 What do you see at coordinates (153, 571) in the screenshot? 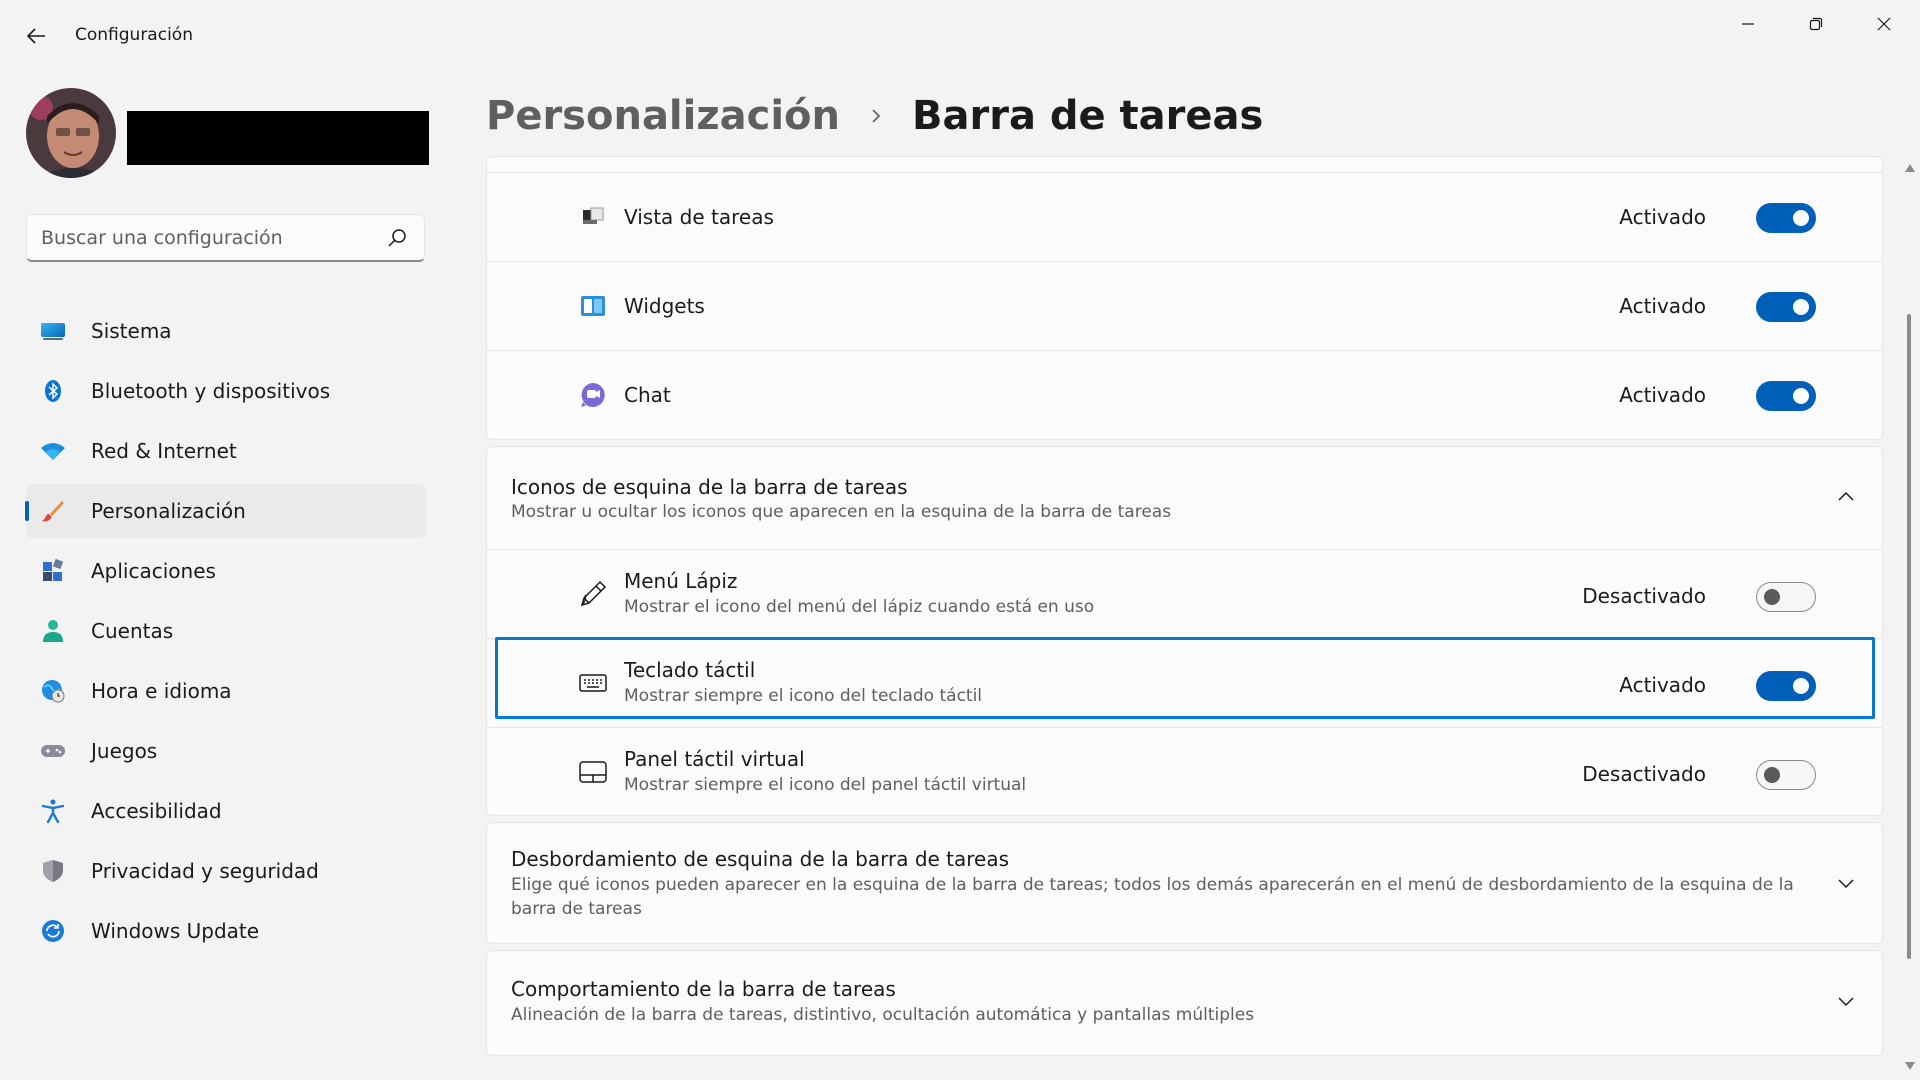
I see `sidebar-item-label: Aplicaciones` at bounding box center [153, 571].